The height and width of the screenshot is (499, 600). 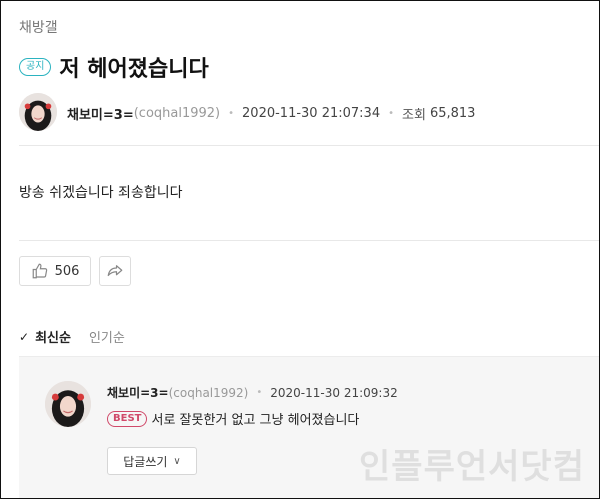 I want to click on reply-button: 답글쓰기 ∨, so click(x=152, y=461).